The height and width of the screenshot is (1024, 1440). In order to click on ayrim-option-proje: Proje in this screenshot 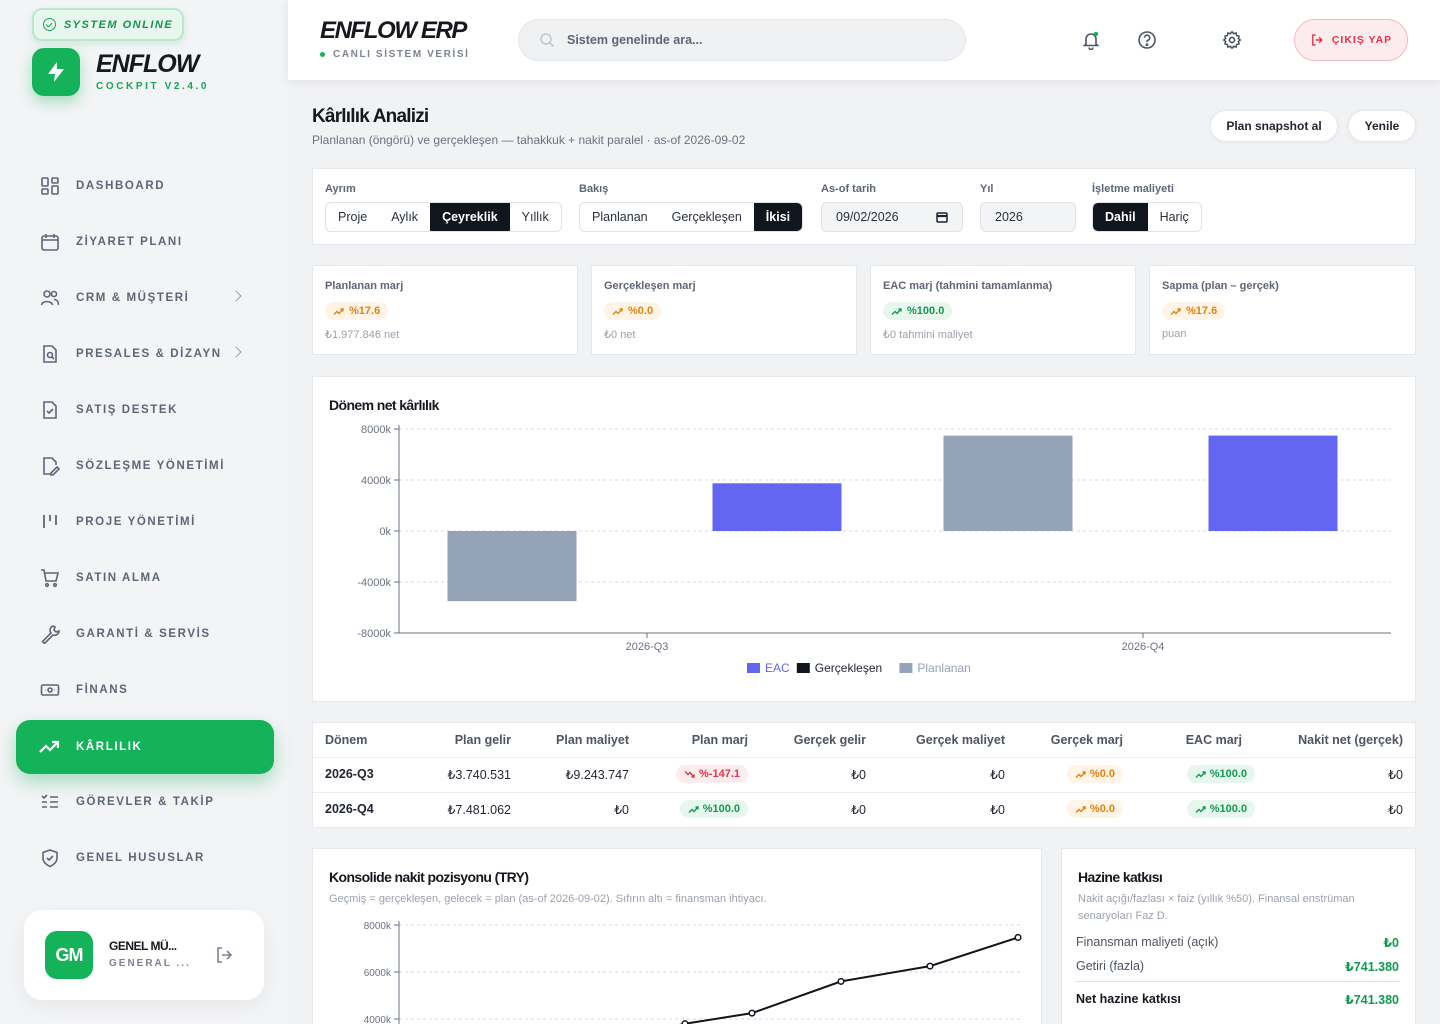, I will do `click(352, 217)`.